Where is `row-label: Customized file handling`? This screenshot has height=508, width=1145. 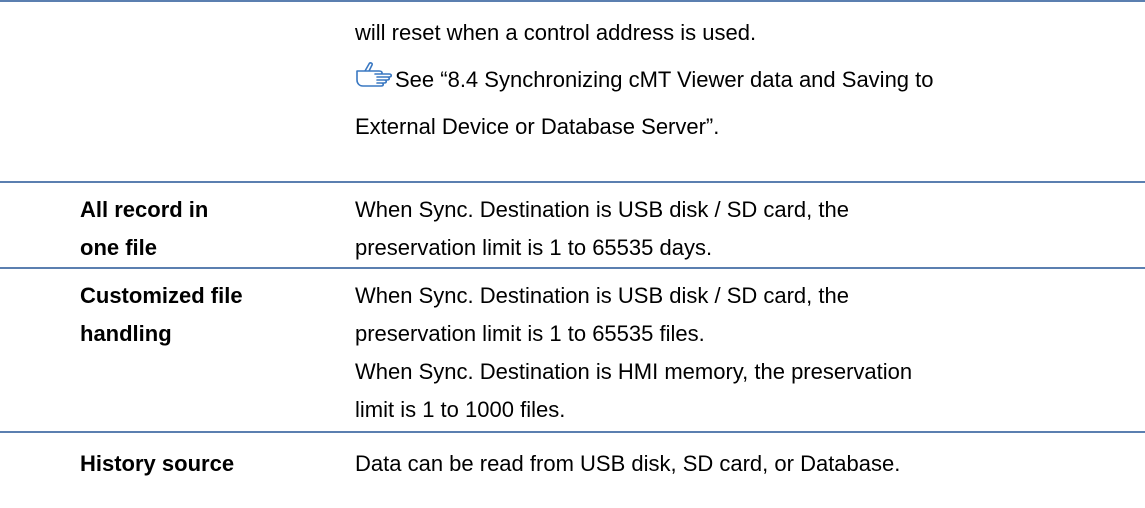
row-label: Customized file handling is located at coordinates (200, 315).